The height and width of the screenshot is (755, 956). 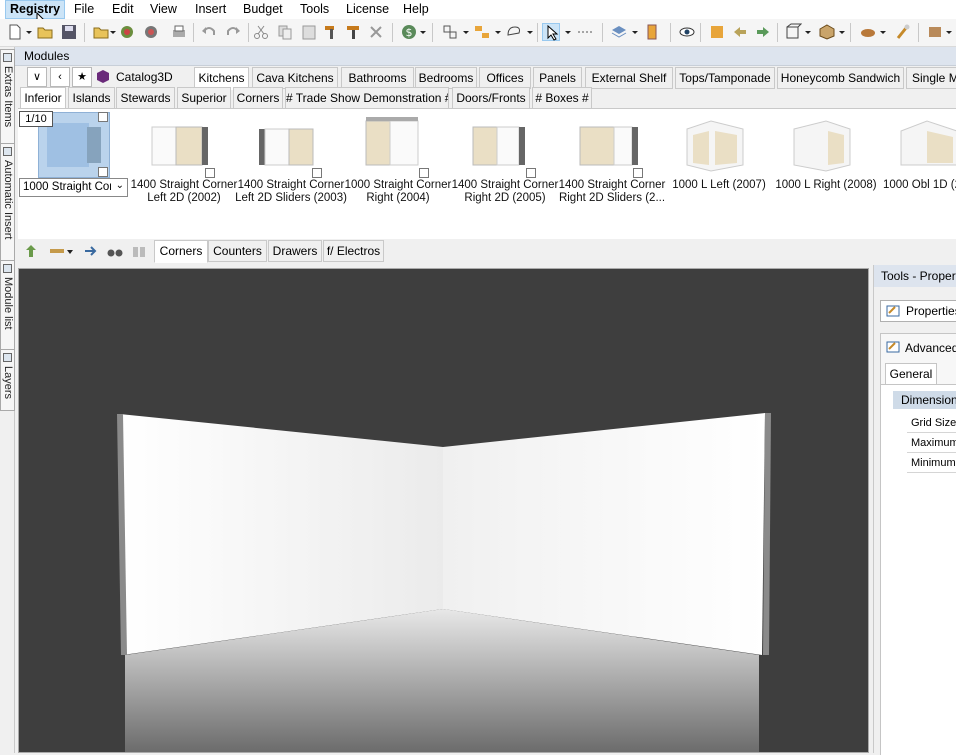 I want to click on tab-offices: Offices, so click(x=505, y=78).